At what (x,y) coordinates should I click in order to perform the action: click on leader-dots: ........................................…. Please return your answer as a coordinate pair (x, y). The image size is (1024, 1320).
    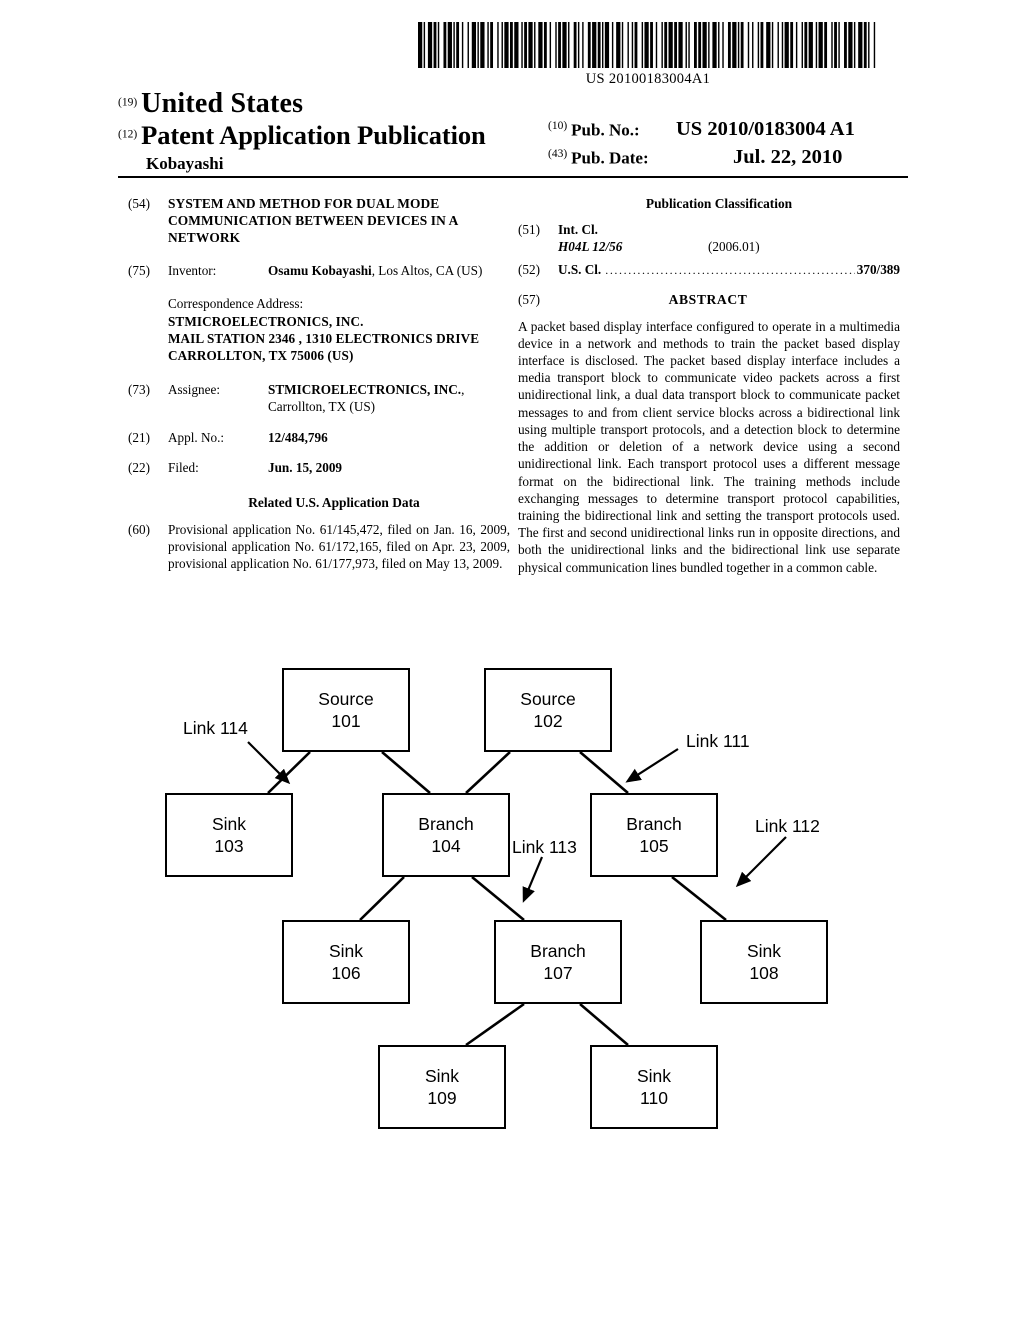
    Looking at the image, I should click on (730, 269).